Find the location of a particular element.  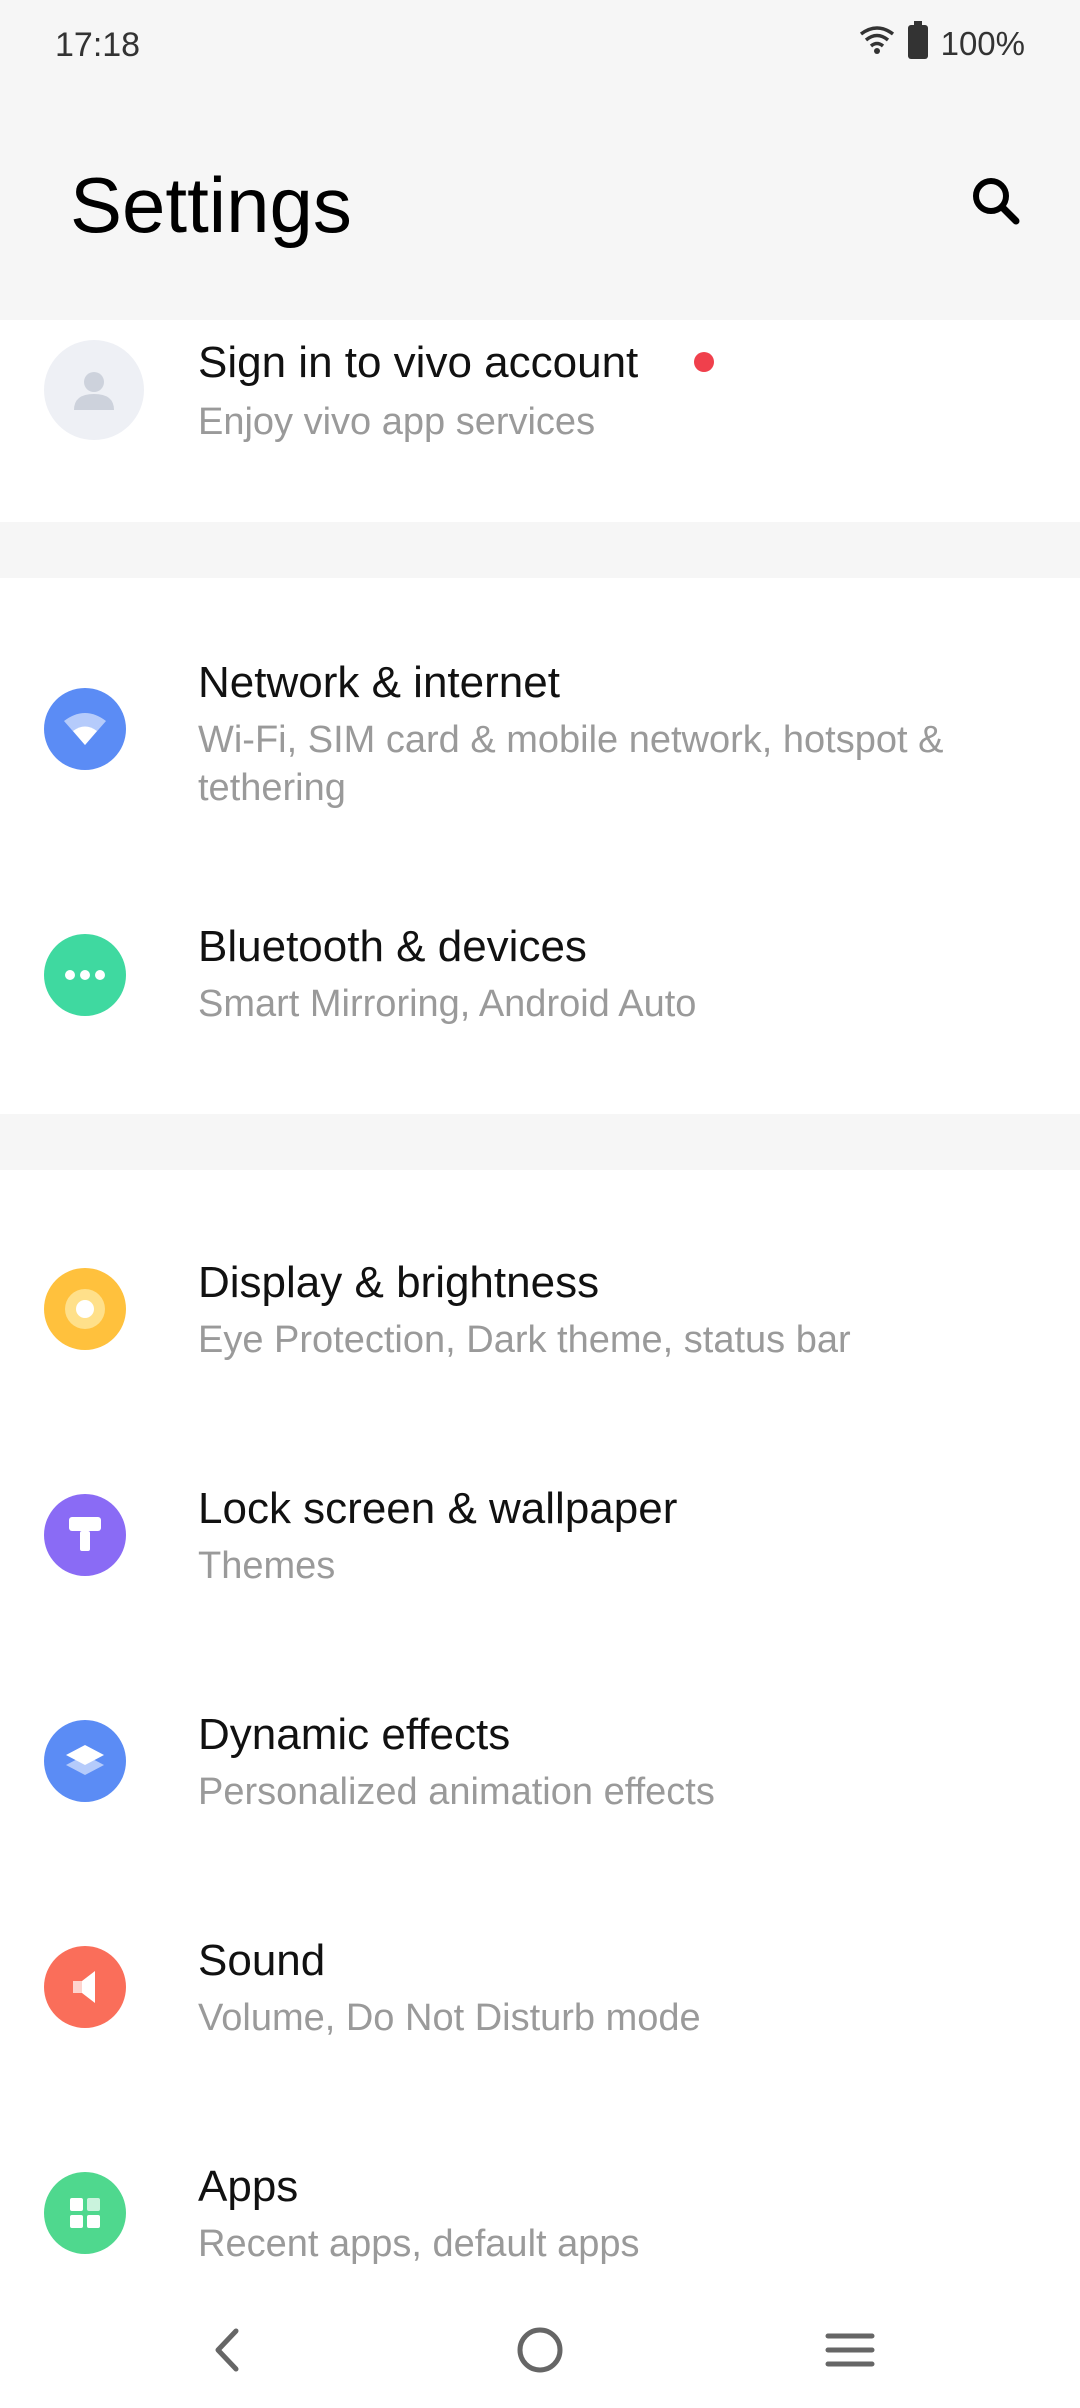

home-icon is located at coordinates (540, 2350).